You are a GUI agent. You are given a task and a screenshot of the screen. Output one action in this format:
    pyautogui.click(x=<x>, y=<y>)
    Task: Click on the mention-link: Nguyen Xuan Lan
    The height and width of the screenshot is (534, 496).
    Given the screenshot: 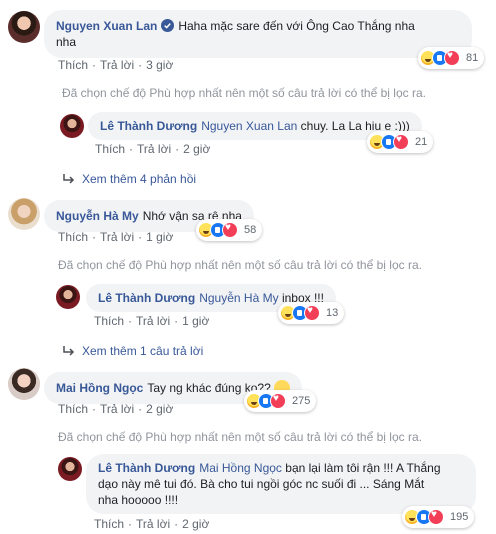 What is the action you would take?
    pyautogui.click(x=249, y=126)
    